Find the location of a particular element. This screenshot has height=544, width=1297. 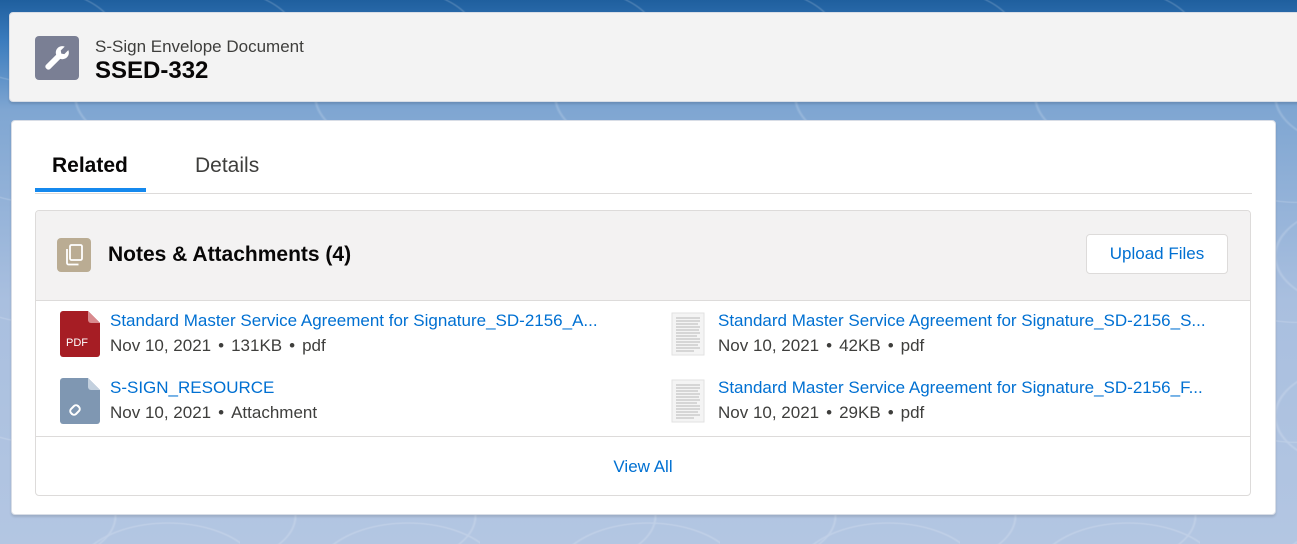

file-type: Attachment is located at coordinates (274, 412).